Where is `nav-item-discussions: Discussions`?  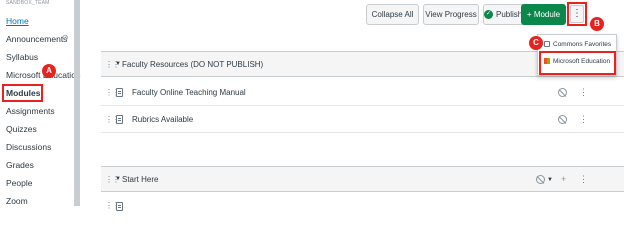 nav-item-discussions: Discussions is located at coordinates (28, 147).